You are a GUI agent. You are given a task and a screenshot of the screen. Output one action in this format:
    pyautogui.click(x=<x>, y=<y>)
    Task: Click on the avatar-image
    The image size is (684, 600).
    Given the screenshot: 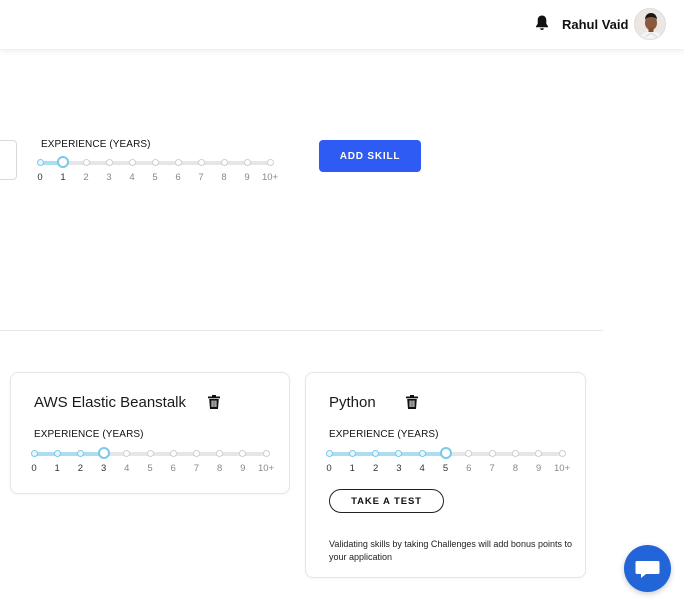 What is the action you would take?
    pyautogui.click(x=650, y=24)
    